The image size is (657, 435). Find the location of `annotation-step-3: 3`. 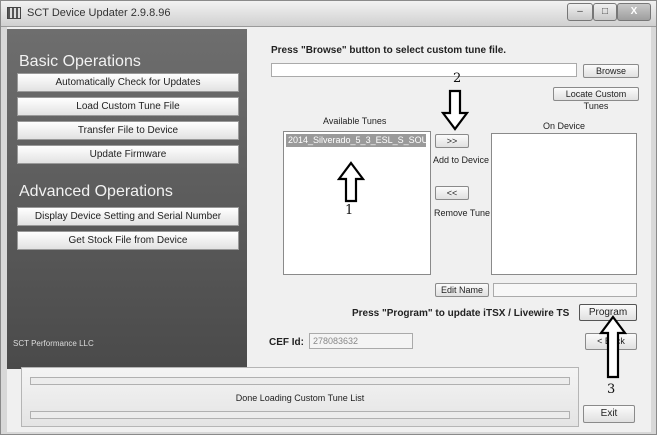

annotation-step-3: 3 is located at coordinates (611, 389).